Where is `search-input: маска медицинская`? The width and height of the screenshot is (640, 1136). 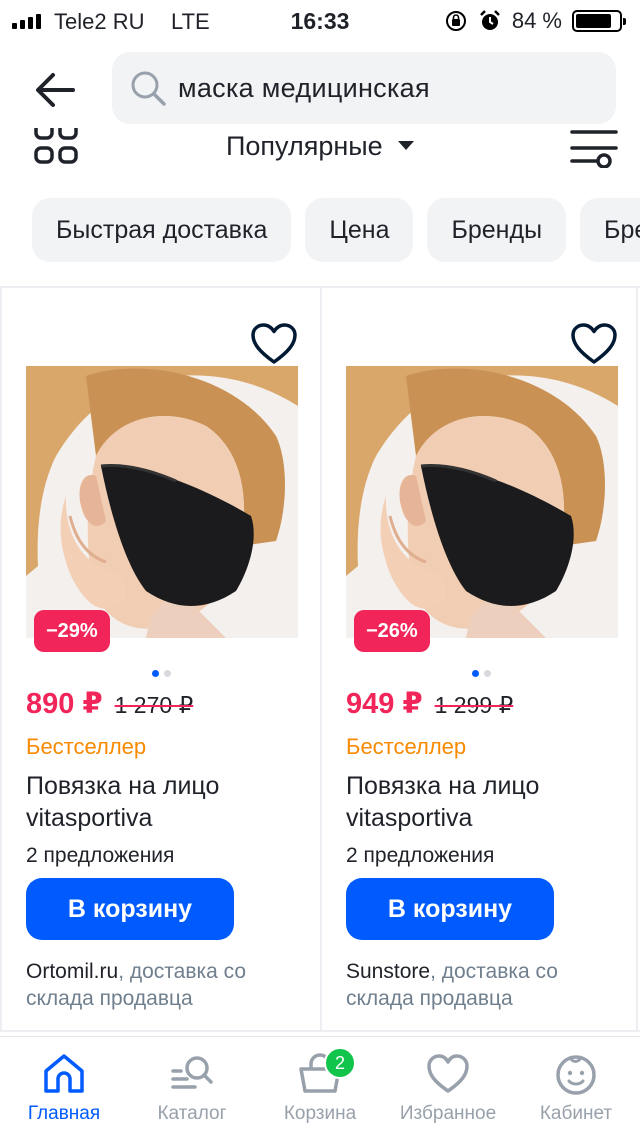
search-input: маска медицинская is located at coordinates (304, 88).